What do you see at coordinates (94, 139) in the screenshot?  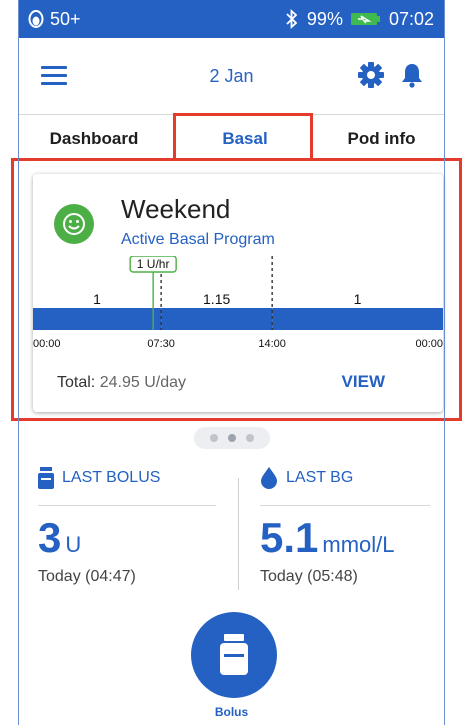 I see `tab-dashboard: Dashboard` at bounding box center [94, 139].